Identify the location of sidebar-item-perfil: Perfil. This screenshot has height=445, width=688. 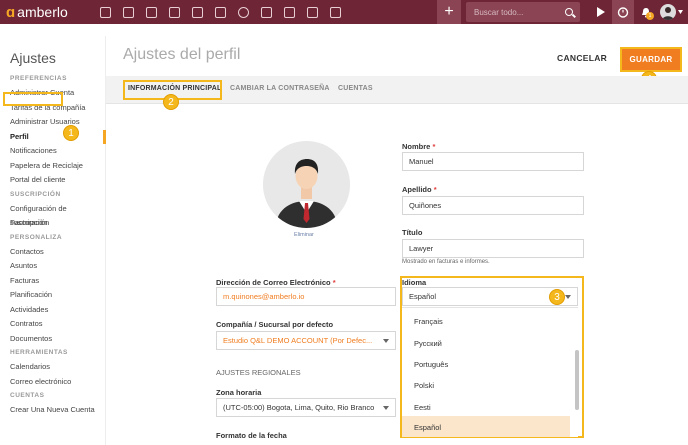
(53, 137).